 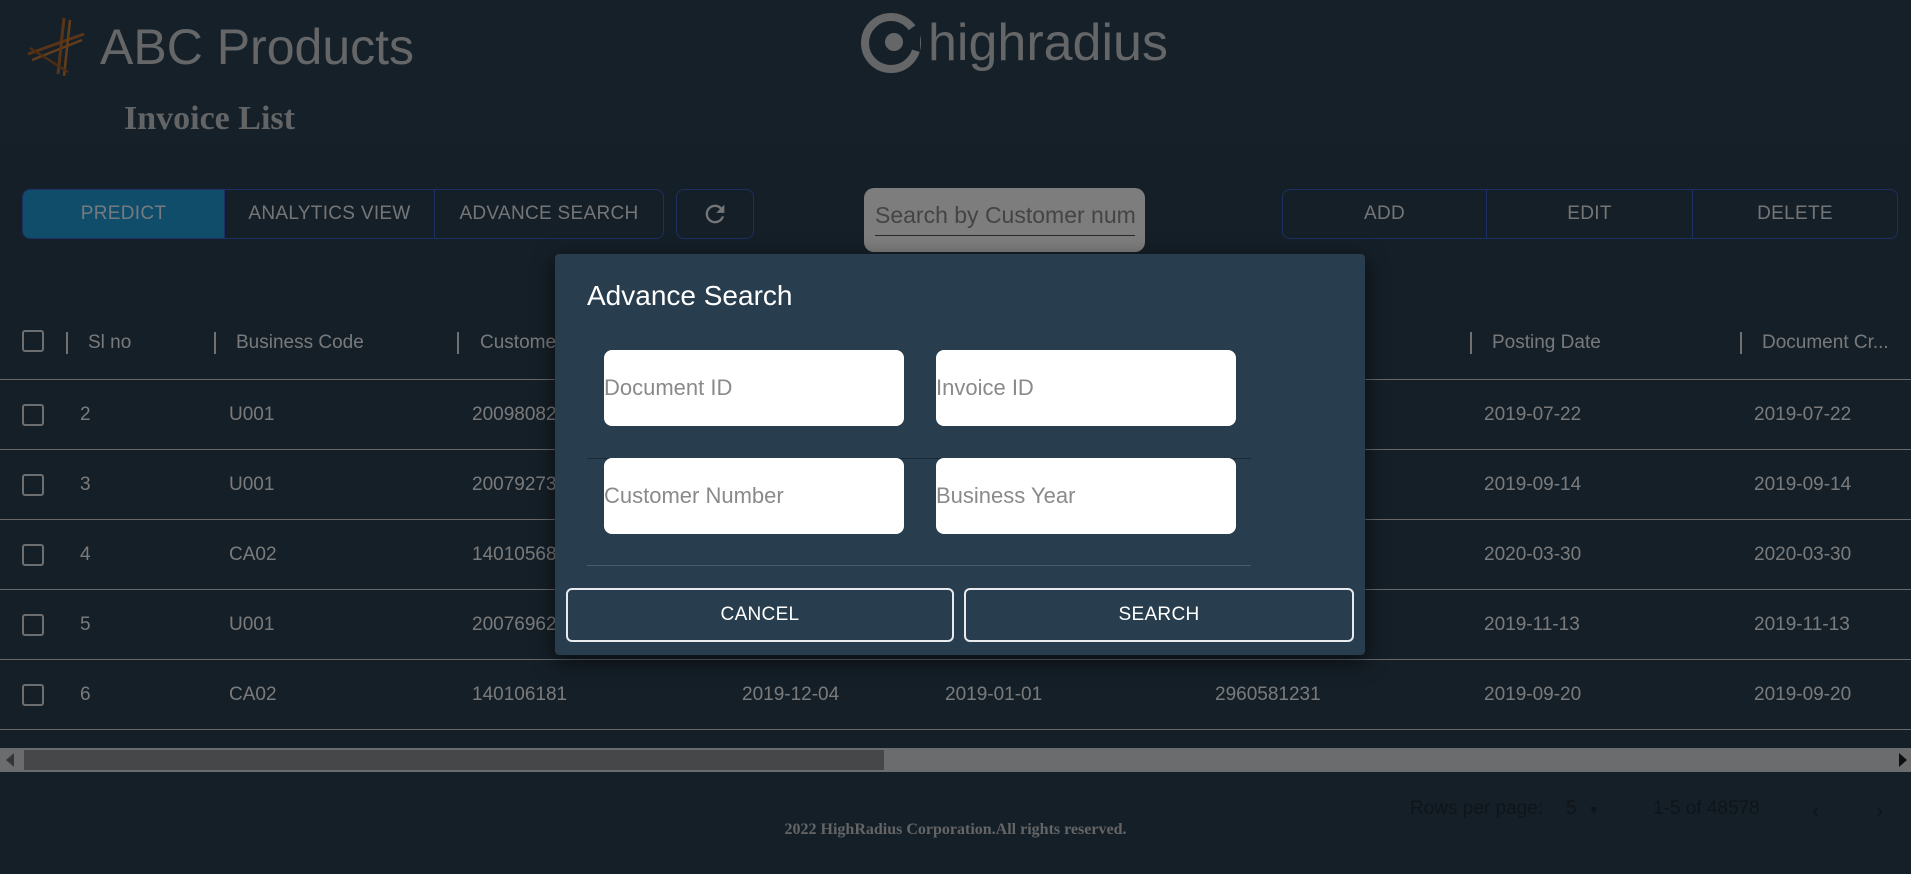 I want to click on document-id-input, so click(x=754, y=388).